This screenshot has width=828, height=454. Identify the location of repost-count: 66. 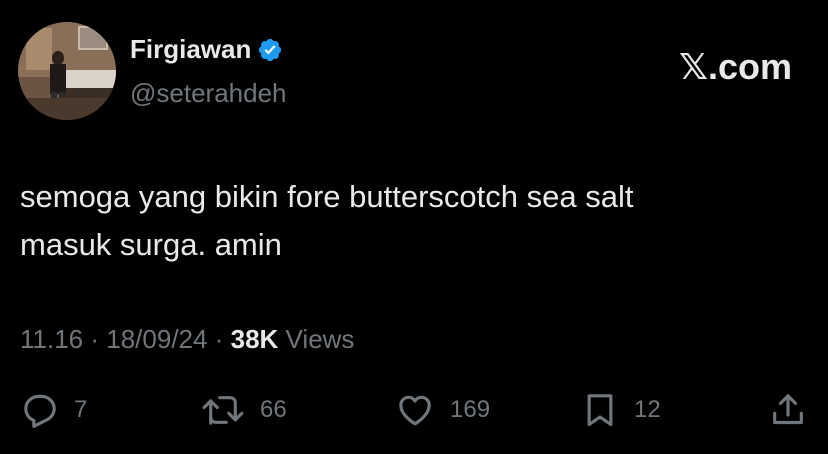
(273, 409).